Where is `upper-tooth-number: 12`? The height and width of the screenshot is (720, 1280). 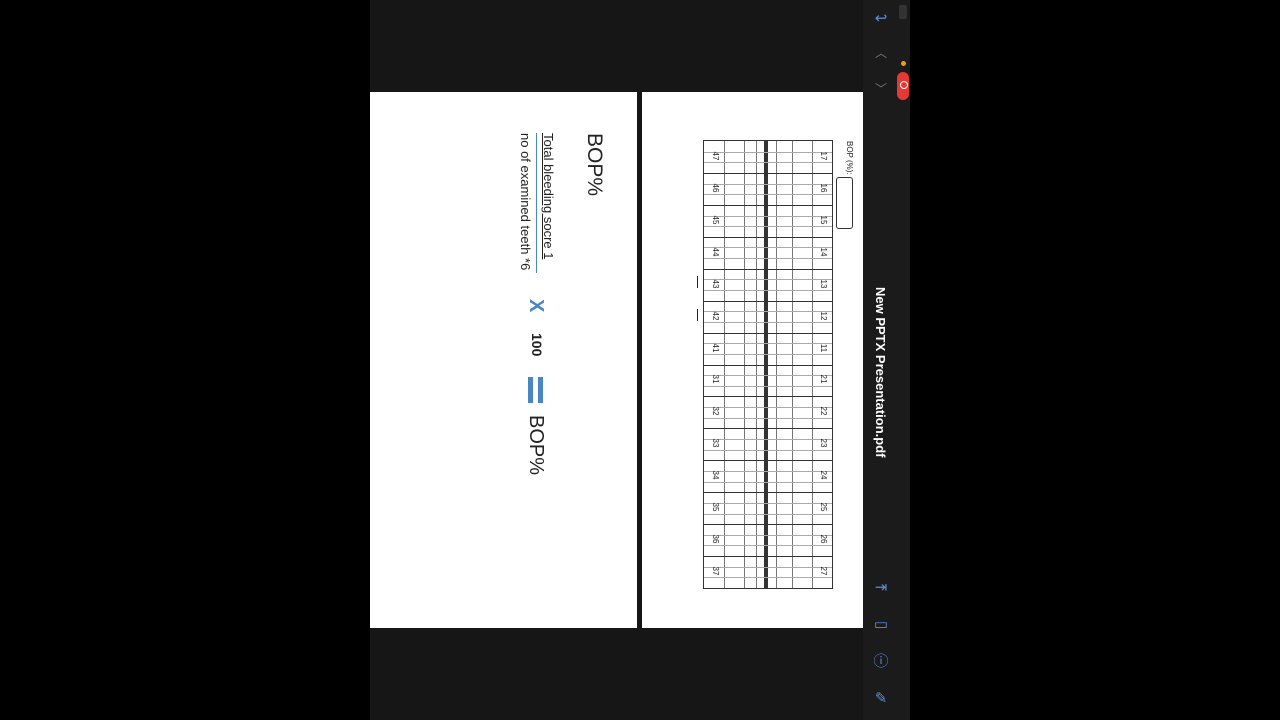 upper-tooth-number: 12 is located at coordinates (823, 316).